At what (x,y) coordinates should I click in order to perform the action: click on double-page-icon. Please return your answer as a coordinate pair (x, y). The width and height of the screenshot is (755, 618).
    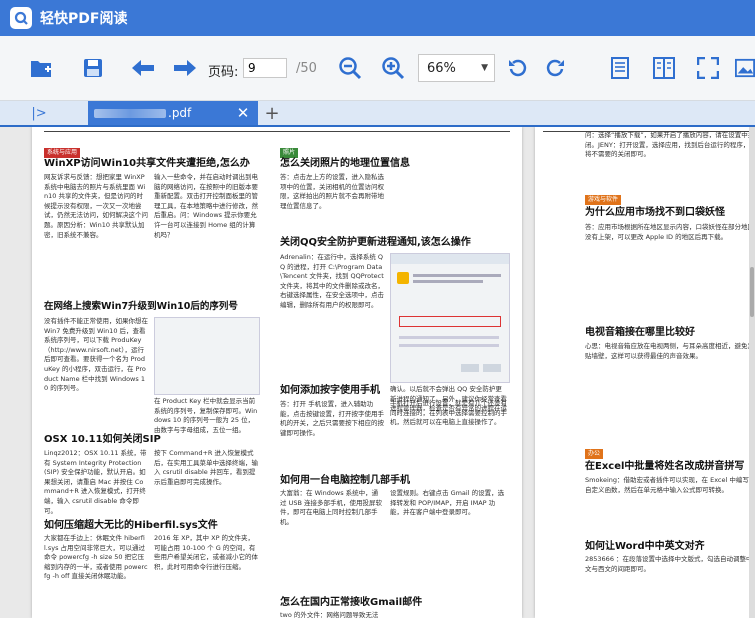
    Looking at the image, I should click on (664, 68).